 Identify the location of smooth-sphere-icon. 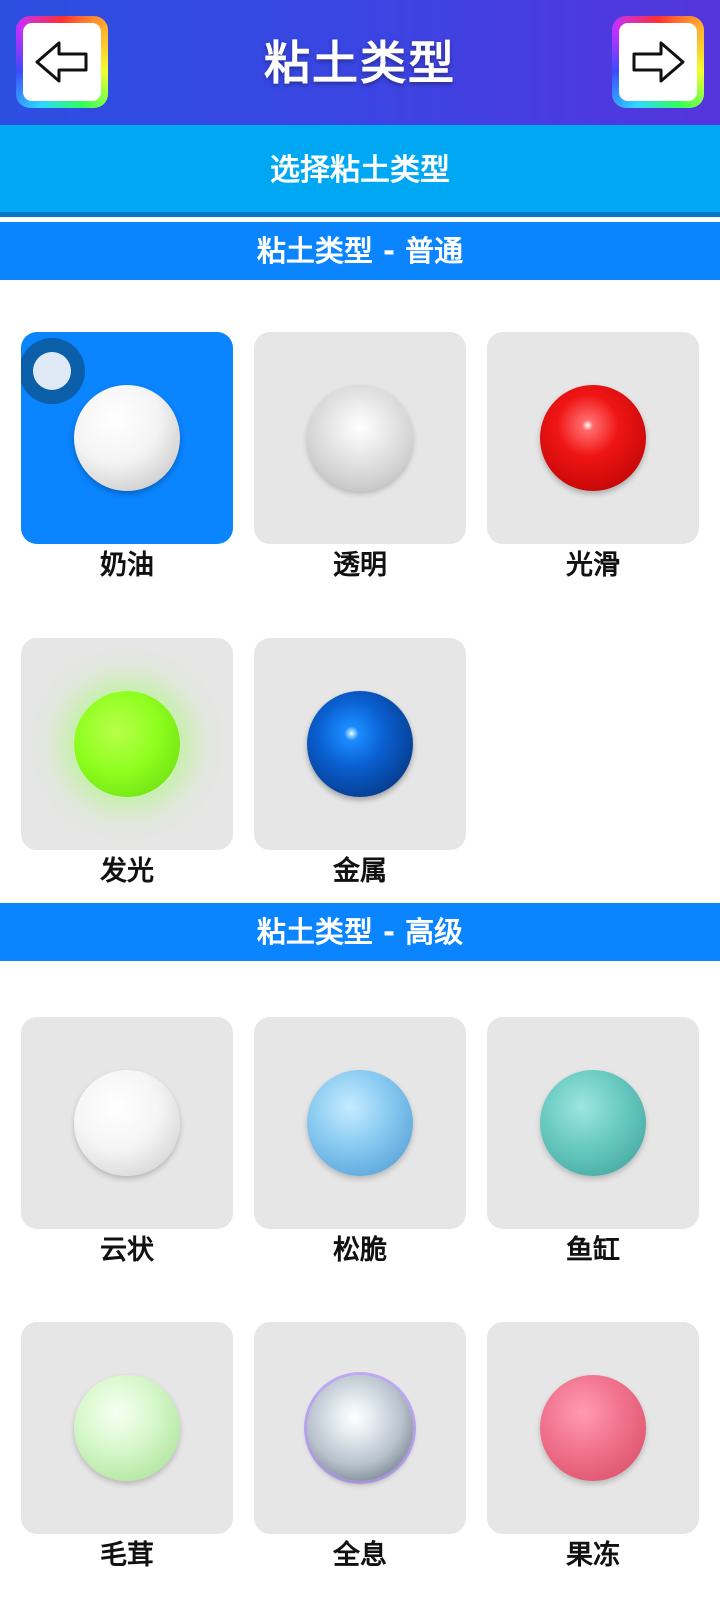
(593, 438).